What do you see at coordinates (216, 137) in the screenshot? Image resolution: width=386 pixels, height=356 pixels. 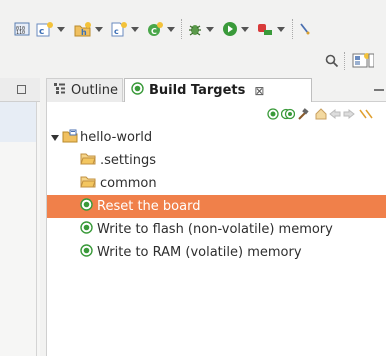 I see `tree-project: hello-world` at bounding box center [216, 137].